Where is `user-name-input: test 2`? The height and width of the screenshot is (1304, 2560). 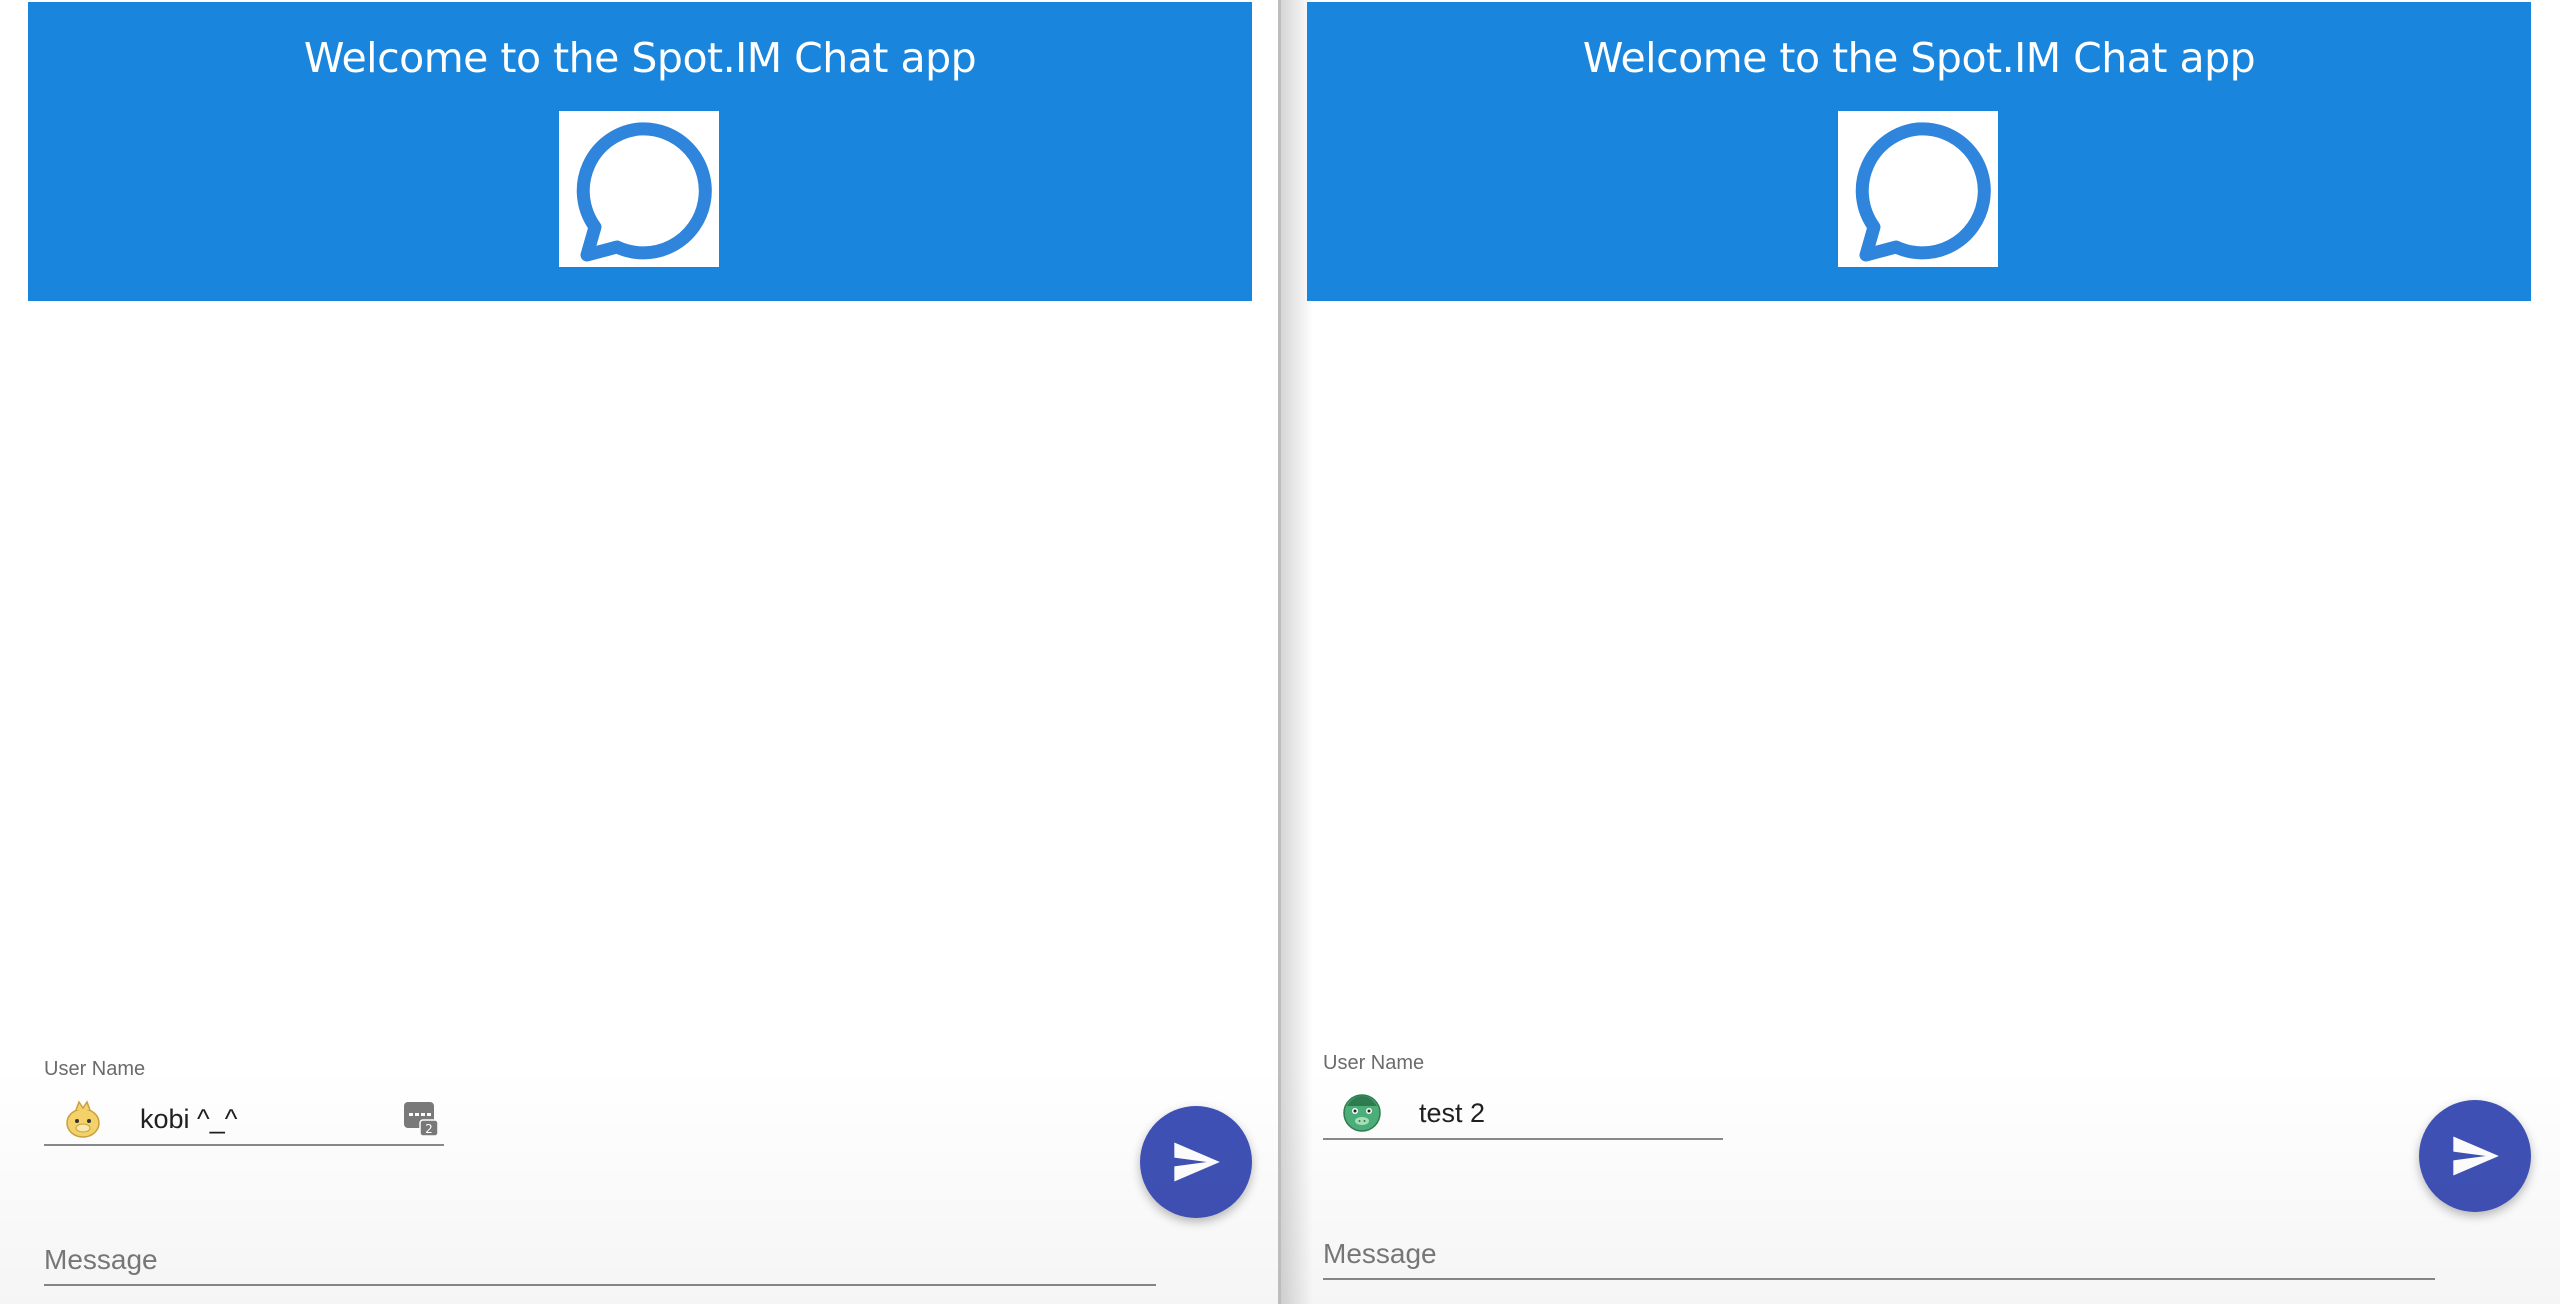
user-name-input: test 2 is located at coordinates (1452, 1113).